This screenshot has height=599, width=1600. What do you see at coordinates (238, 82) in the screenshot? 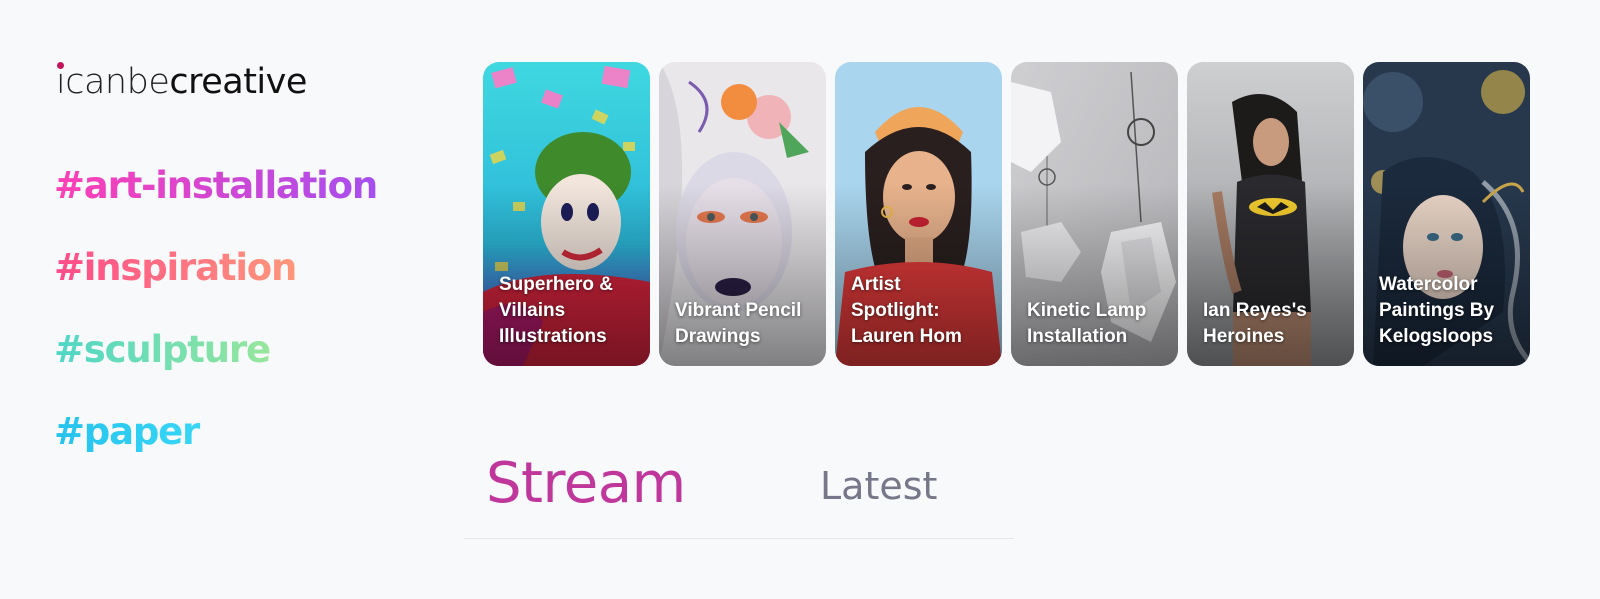
I see `logo-text-bold: creative` at bounding box center [238, 82].